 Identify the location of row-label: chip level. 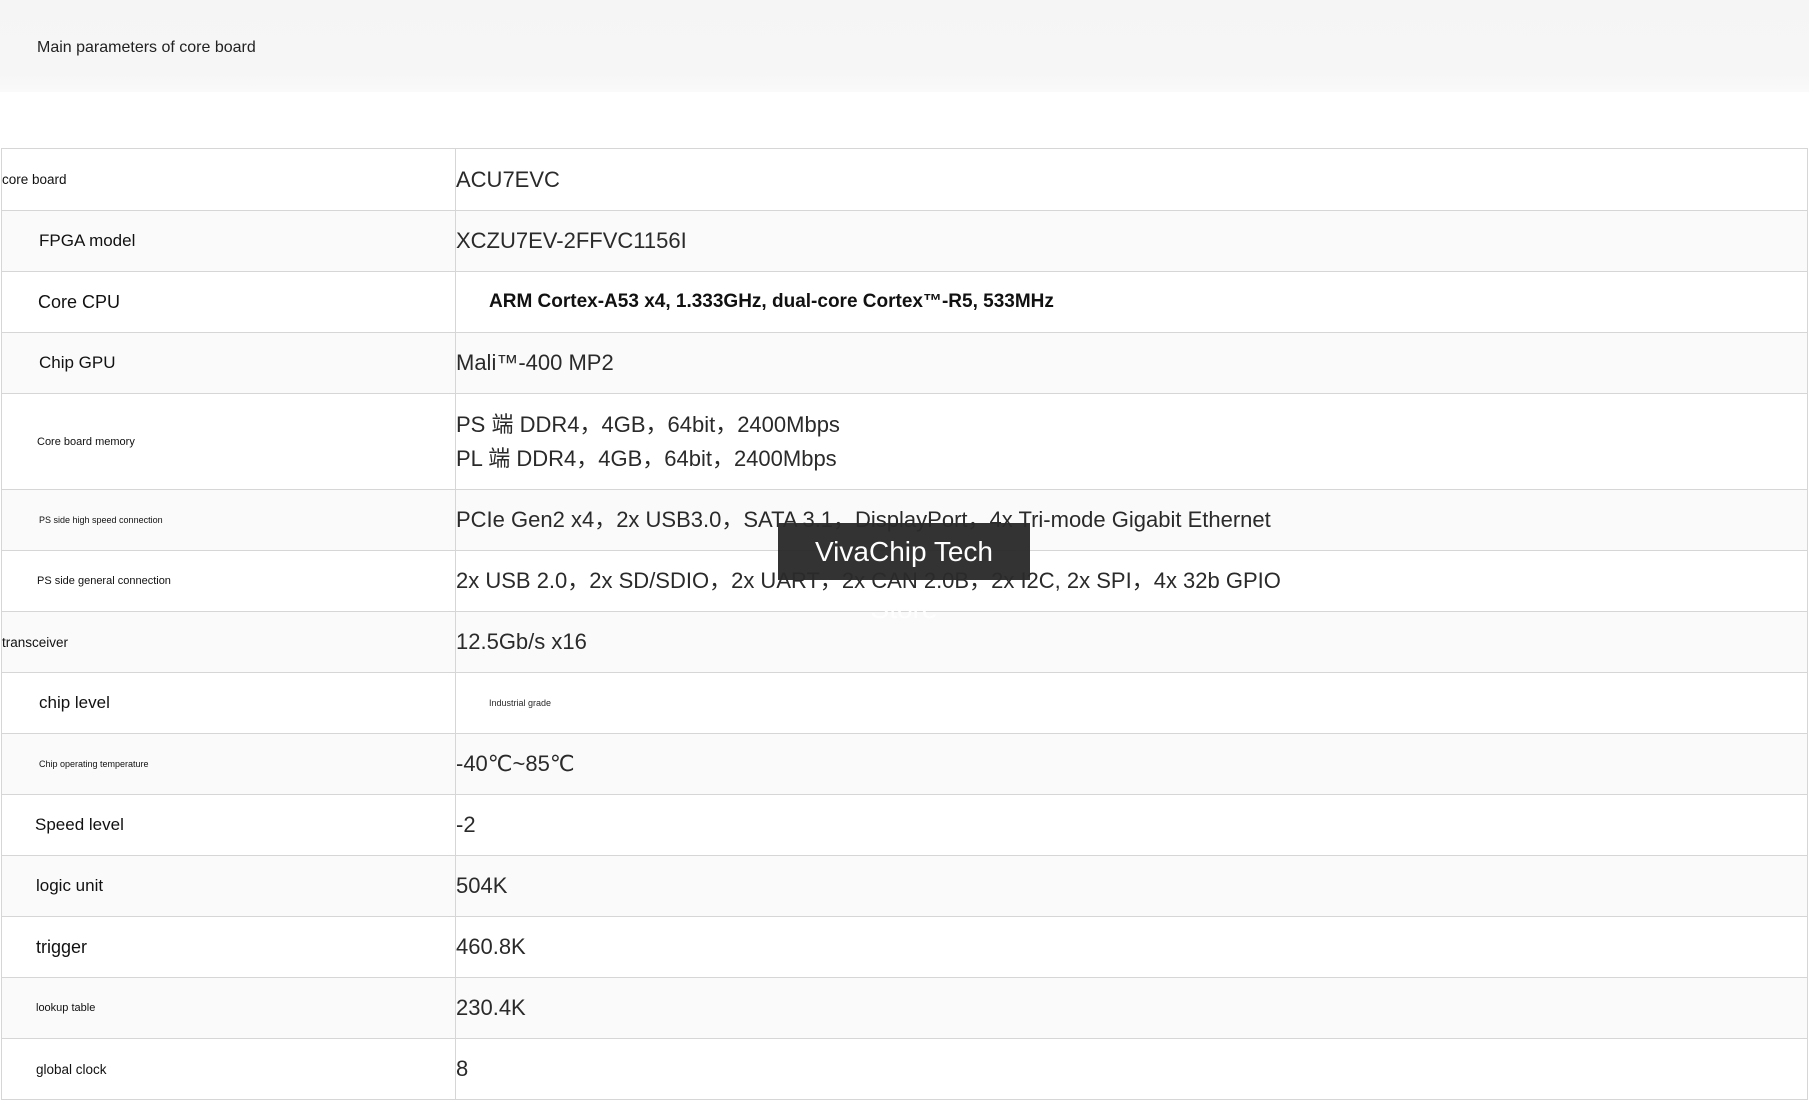
(228, 703).